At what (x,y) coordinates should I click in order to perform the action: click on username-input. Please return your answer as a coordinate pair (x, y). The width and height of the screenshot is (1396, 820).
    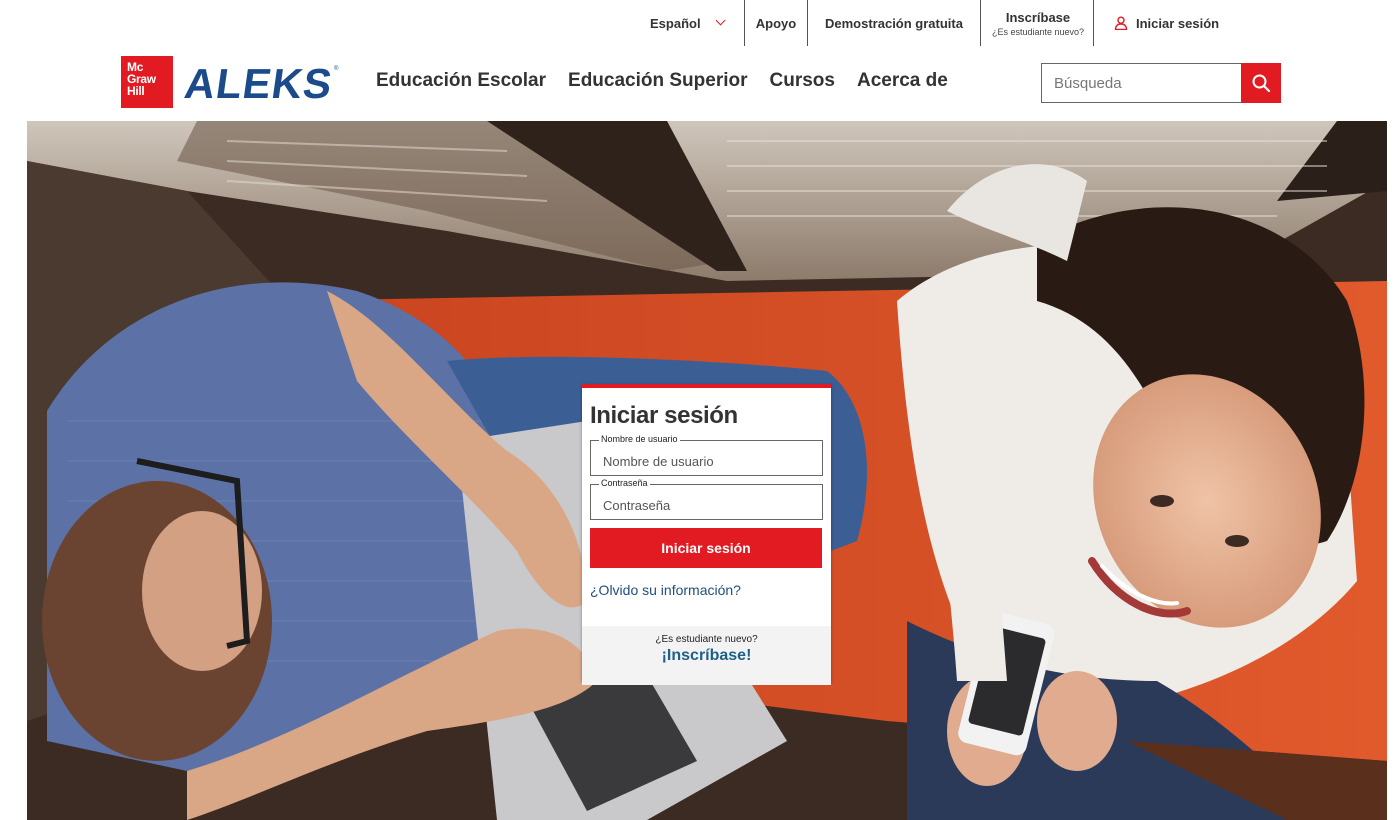
    Looking at the image, I should click on (706, 458).